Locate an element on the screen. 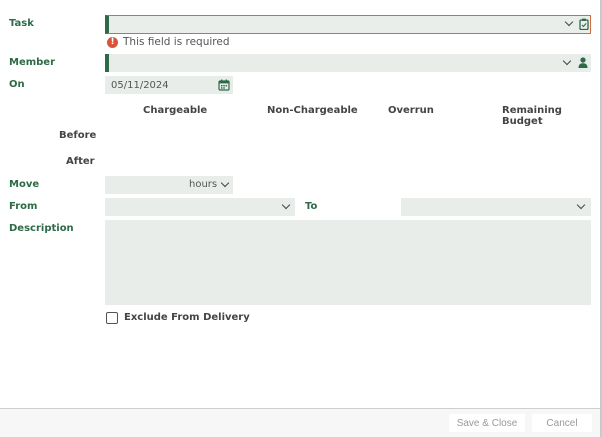 The image size is (602, 437). col-remaining-budget: Remaining Budget is located at coordinates (532, 116).